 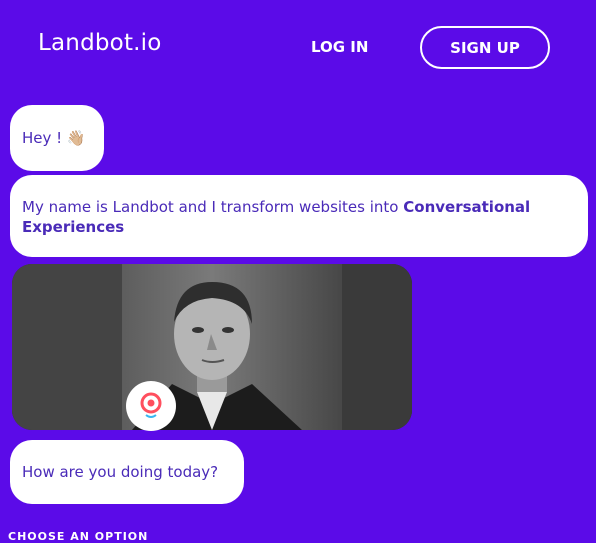 What do you see at coordinates (127, 472) in the screenshot?
I see `chat-message-question: How are you doing today?` at bounding box center [127, 472].